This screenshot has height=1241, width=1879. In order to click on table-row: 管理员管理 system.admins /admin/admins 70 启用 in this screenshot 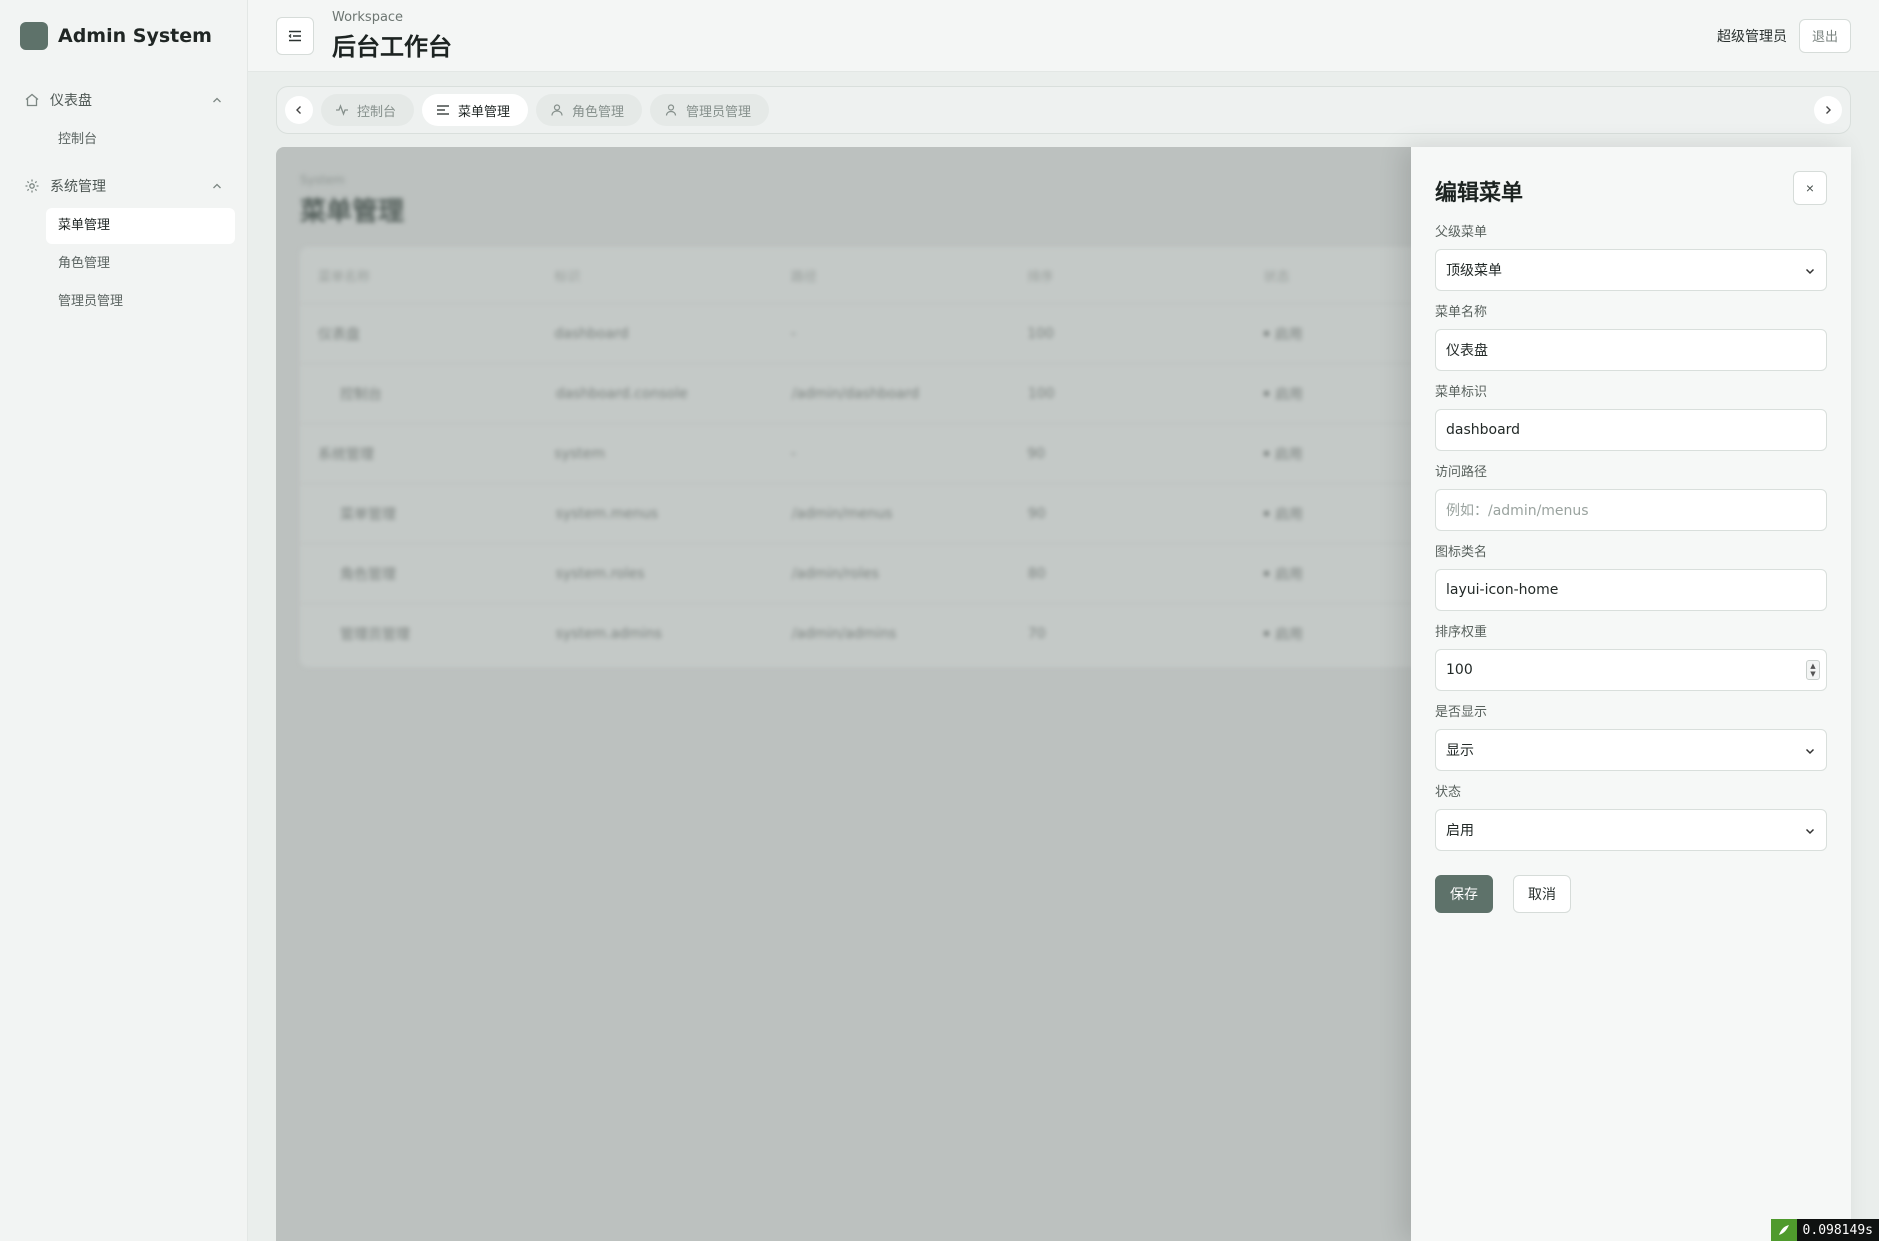, I will do `click(900, 633)`.